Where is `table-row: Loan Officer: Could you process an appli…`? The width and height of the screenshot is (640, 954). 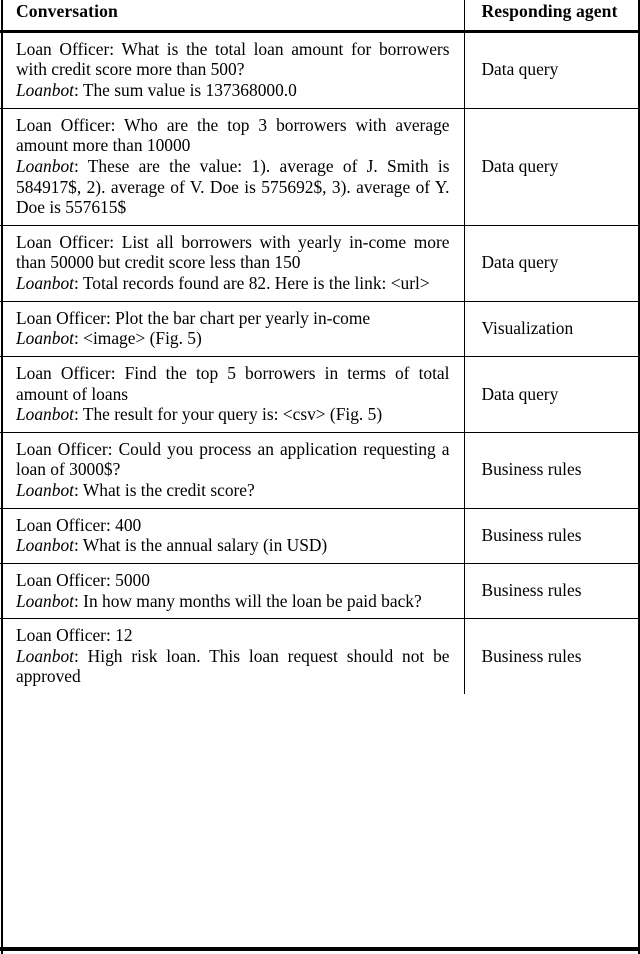 table-row: Loan Officer: Could you process an appli… is located at coordinates (320, 470).